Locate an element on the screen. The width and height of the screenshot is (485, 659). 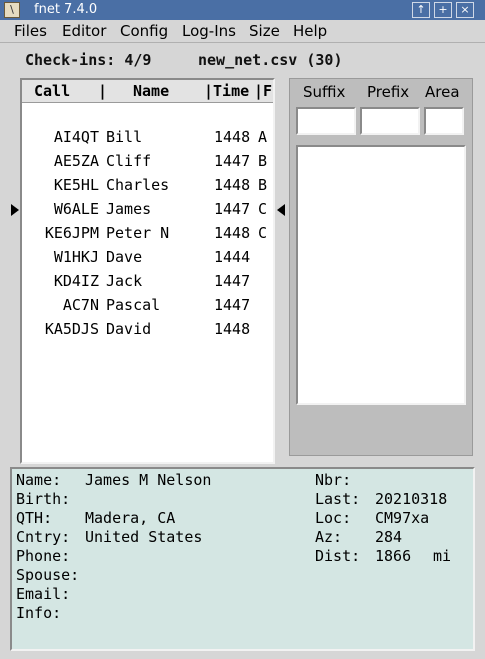
table-row: AI4QT Bill 1448 A is located at coordinates (147, 140).